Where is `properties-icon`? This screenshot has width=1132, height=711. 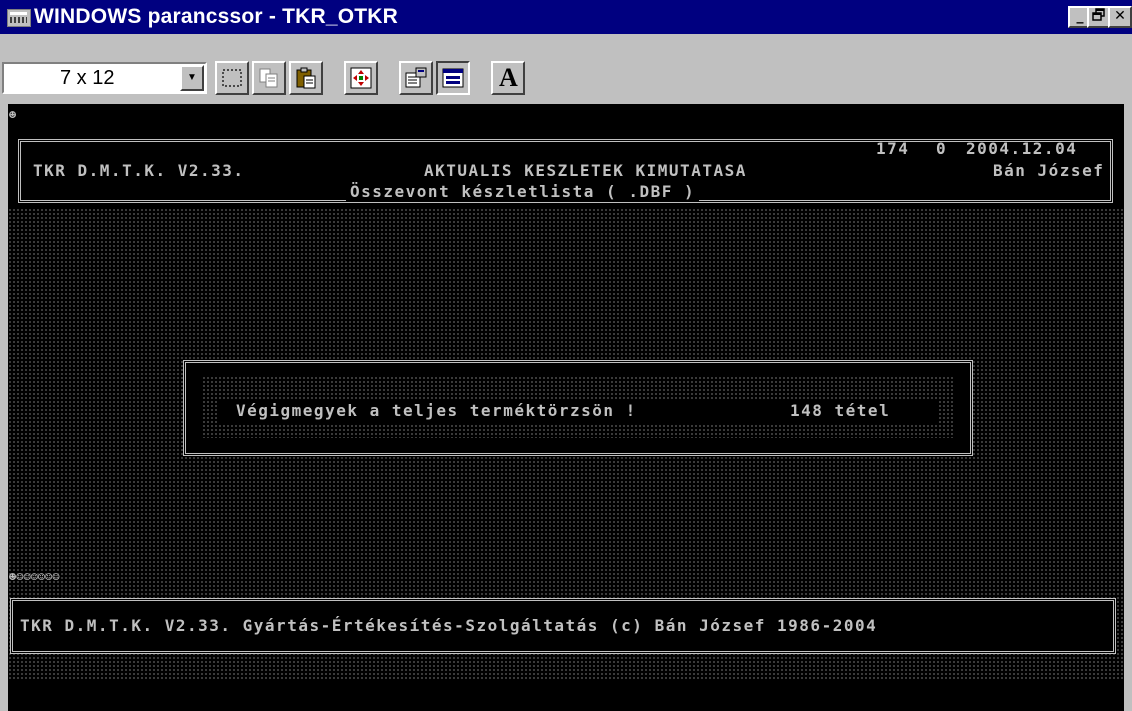
properties-icon is located at coordinates (416, 77).